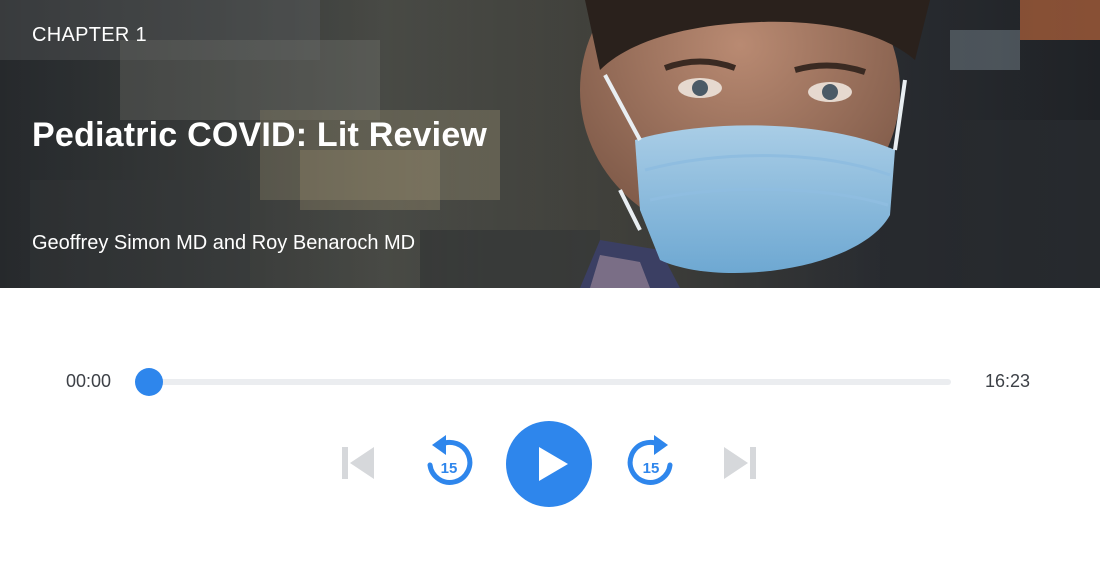 This screenshot has width=1100, height=576. I want to click on forward-15-button: 15, so click(652, 461).